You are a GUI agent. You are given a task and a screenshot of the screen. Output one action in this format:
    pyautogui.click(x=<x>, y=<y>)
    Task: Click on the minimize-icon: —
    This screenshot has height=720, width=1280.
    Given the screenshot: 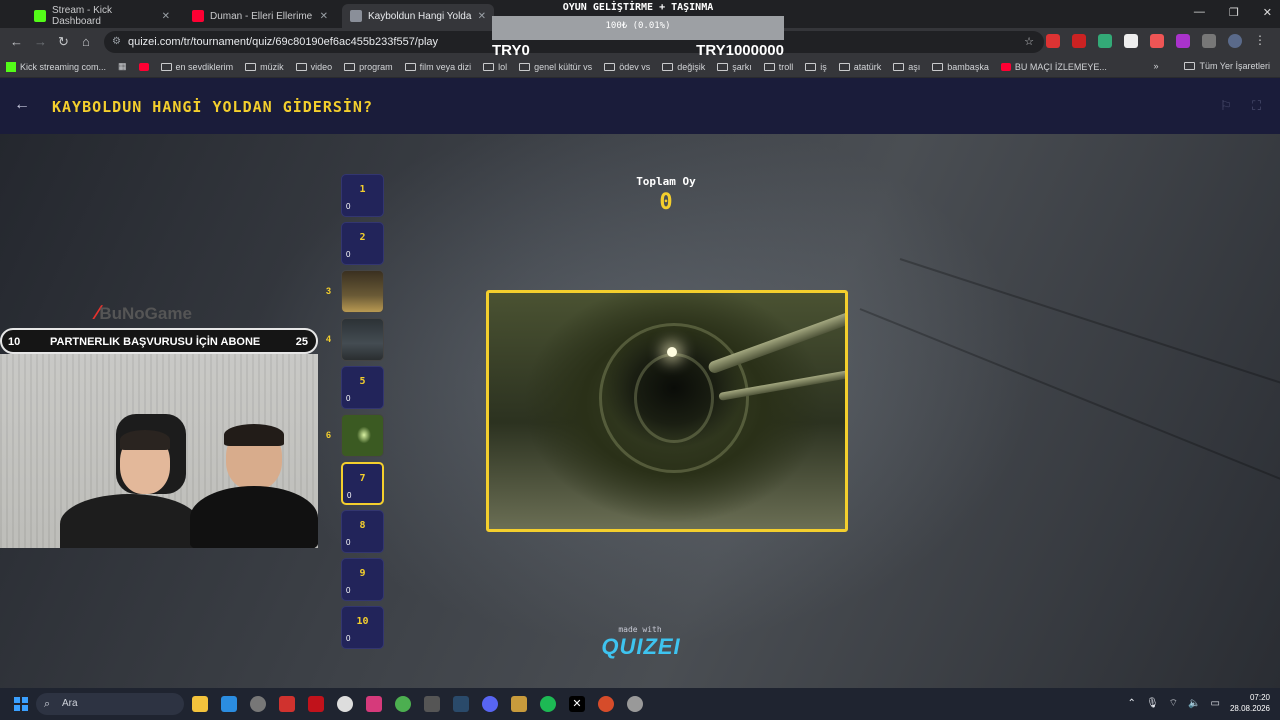 What is the action you would take?
    pyautogui.click(x=1199, y=12)
    